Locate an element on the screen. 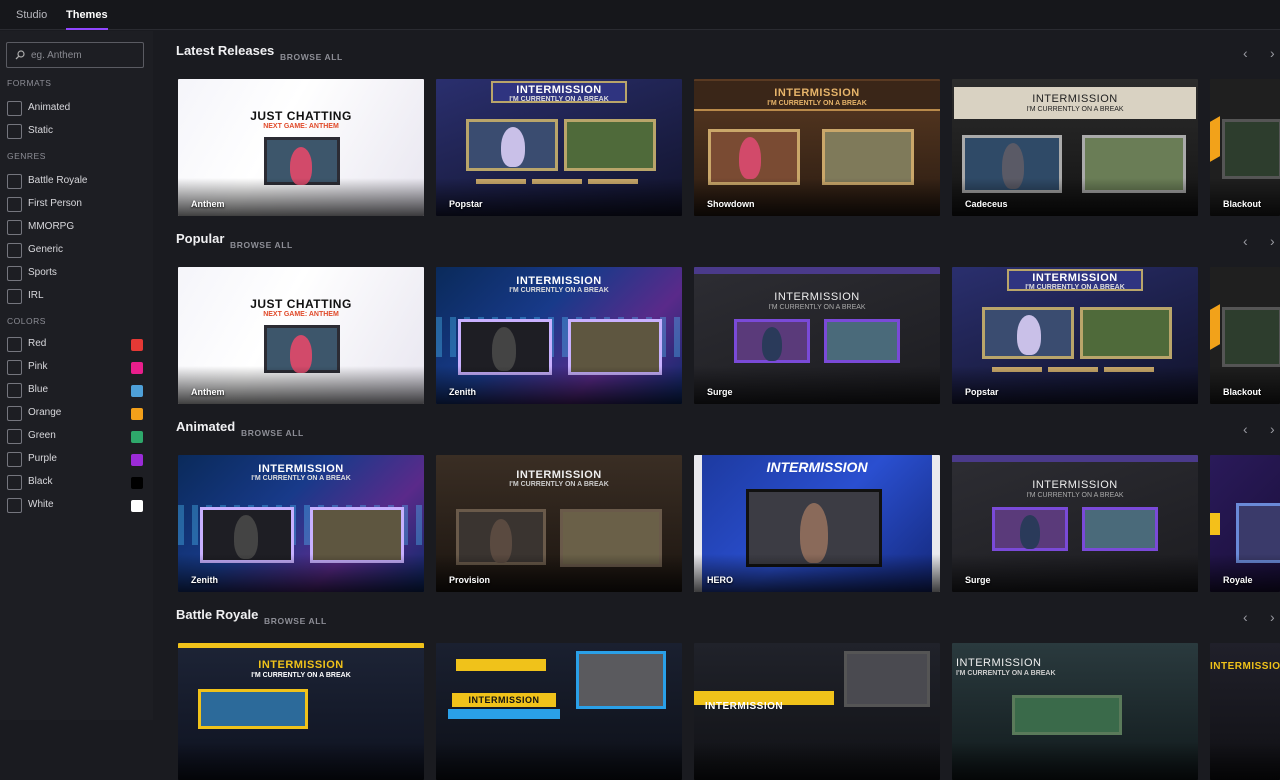 This screenshot has height=780, width=1280. filter-battle-royale: Battle Royale is located at coordinates (77, 182).